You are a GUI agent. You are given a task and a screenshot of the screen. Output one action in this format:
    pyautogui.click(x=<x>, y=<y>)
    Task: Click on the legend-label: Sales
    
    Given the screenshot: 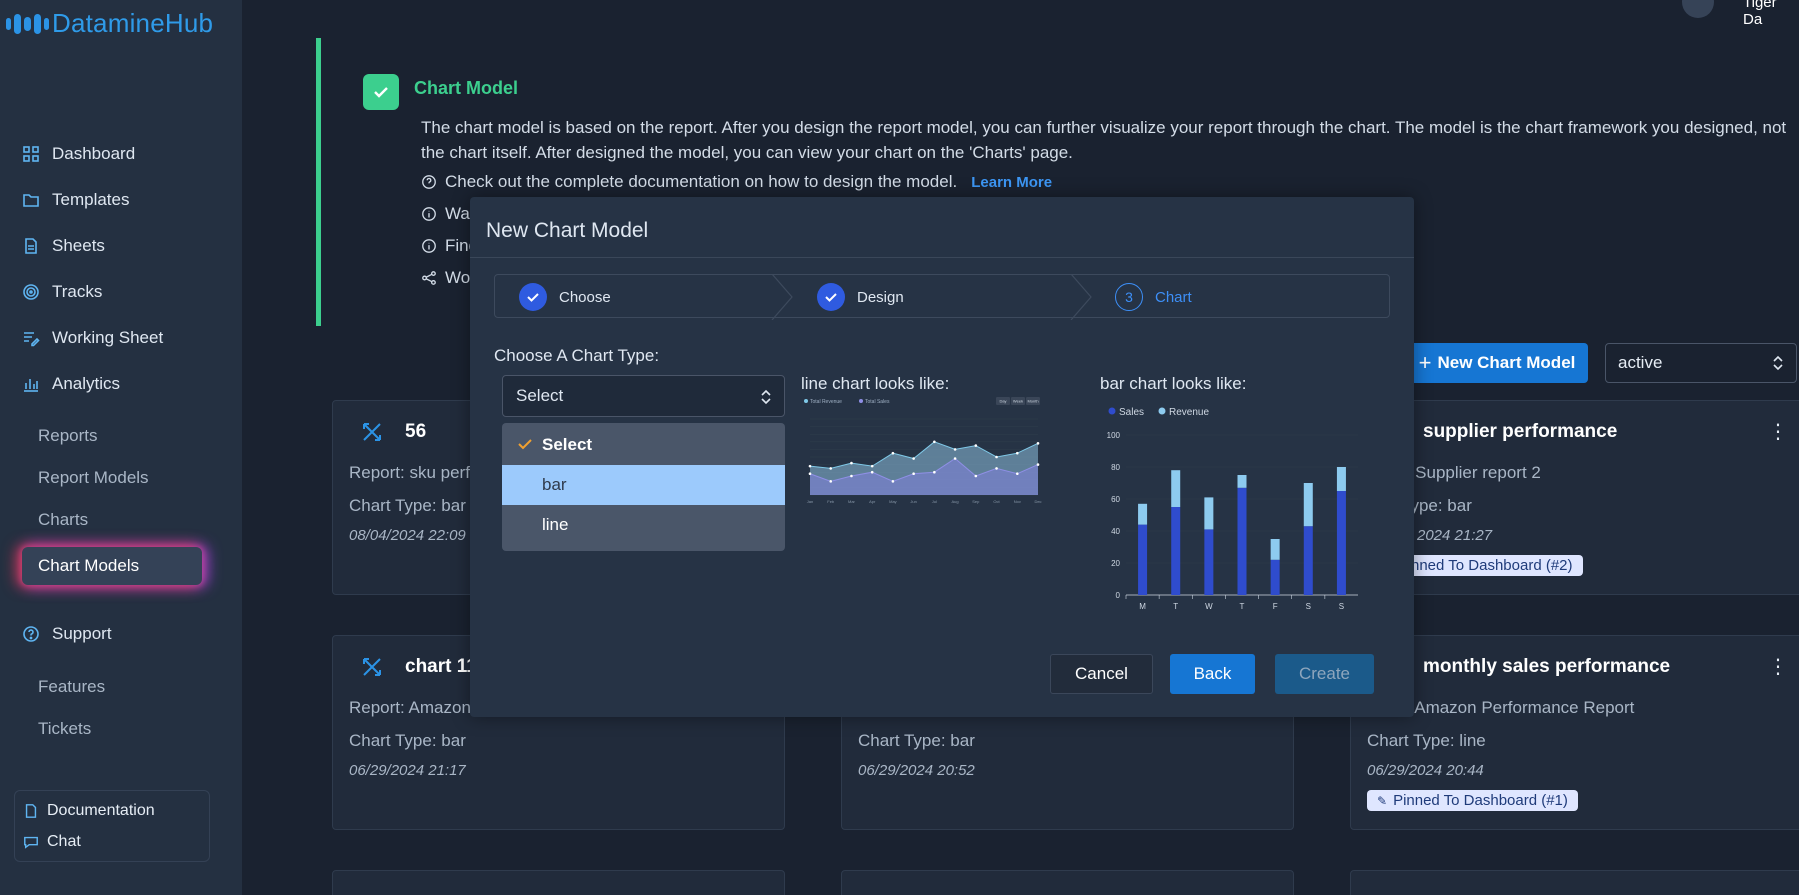 What is the action you would take?
    pyautogui.click(x=1131, y=412)
    